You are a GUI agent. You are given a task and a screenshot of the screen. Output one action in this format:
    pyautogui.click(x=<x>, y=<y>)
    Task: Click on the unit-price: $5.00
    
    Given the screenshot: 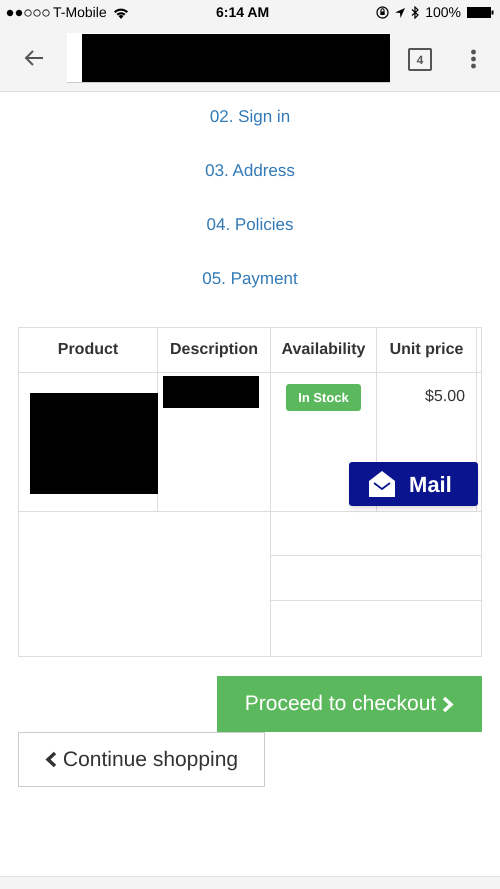 What is the action you would take?
    pyautogui.click(x=444, y=396)
    